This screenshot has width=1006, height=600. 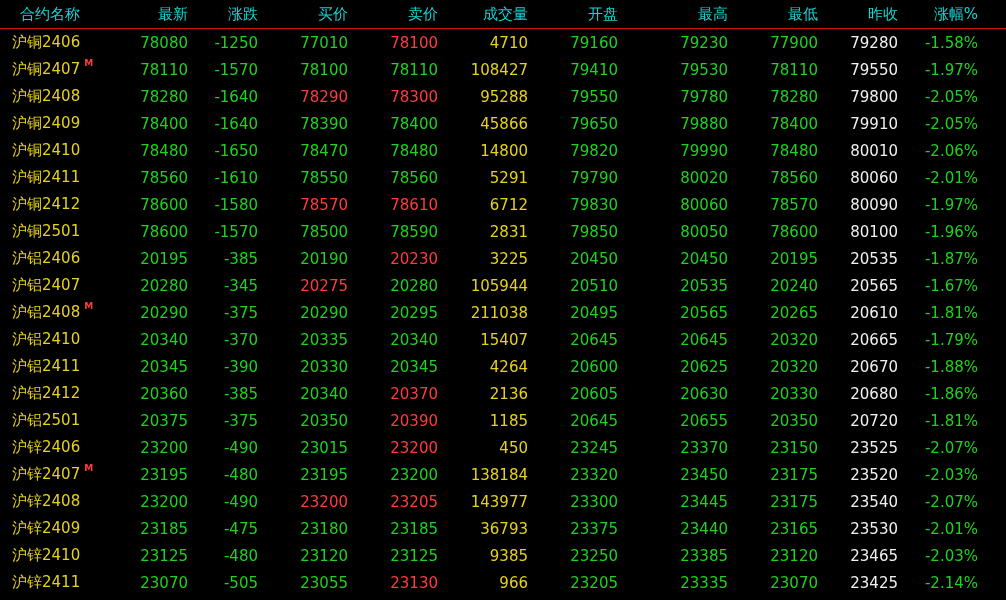 I want to click on table-cell-text: 2831, so click(x=508, y=231).